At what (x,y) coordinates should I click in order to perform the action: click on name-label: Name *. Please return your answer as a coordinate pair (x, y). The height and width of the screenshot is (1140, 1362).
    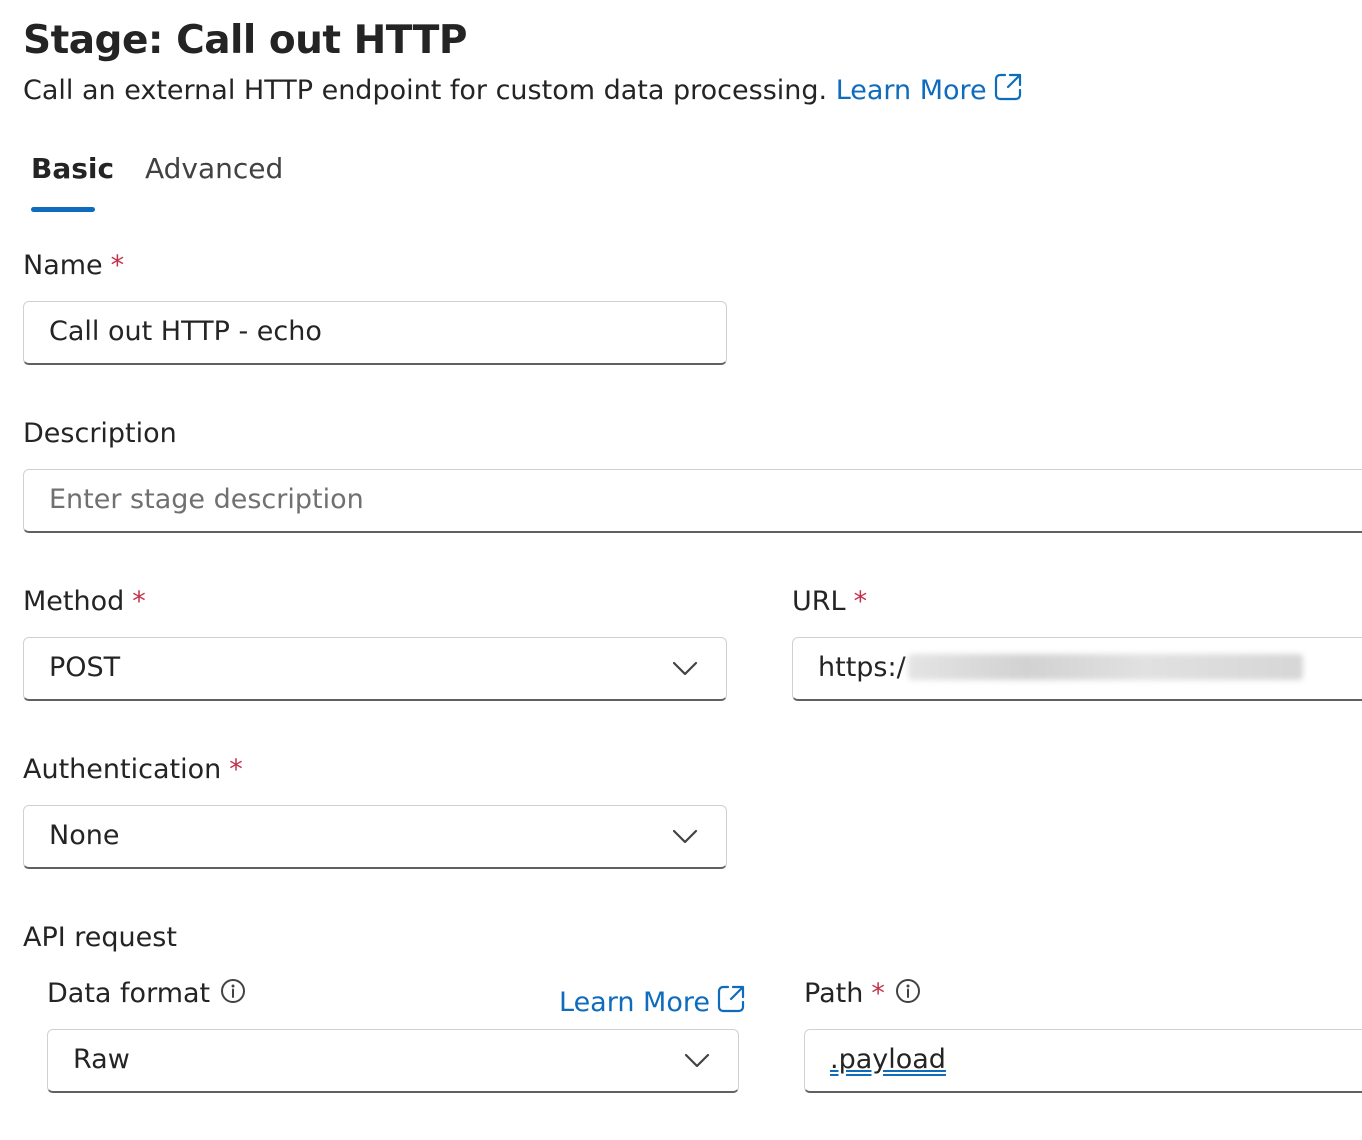
    Looking at the image, I should click on (73, 265).